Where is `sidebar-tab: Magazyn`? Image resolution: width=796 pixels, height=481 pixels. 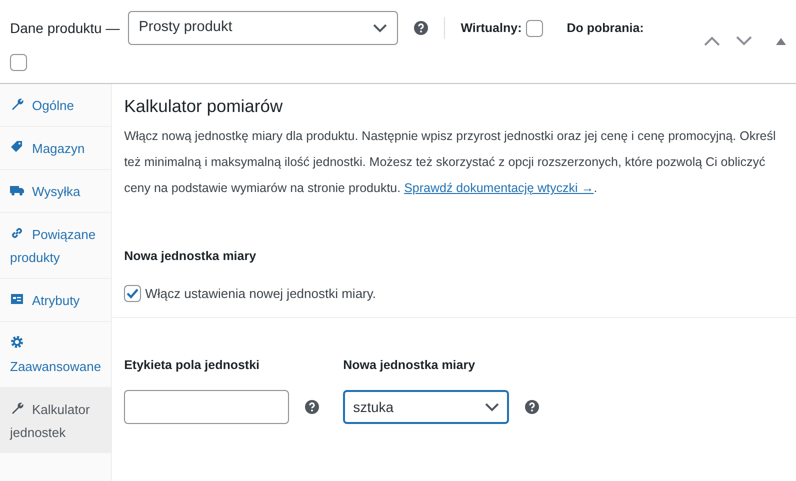 sidebar-tab: Magazyn is located at coordinates (56, 148).